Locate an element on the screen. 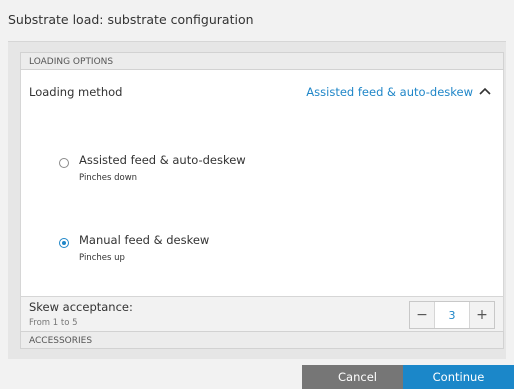 This screenshot has height=389, width=514. decrement-button: − is located at coordinates (422, 315).